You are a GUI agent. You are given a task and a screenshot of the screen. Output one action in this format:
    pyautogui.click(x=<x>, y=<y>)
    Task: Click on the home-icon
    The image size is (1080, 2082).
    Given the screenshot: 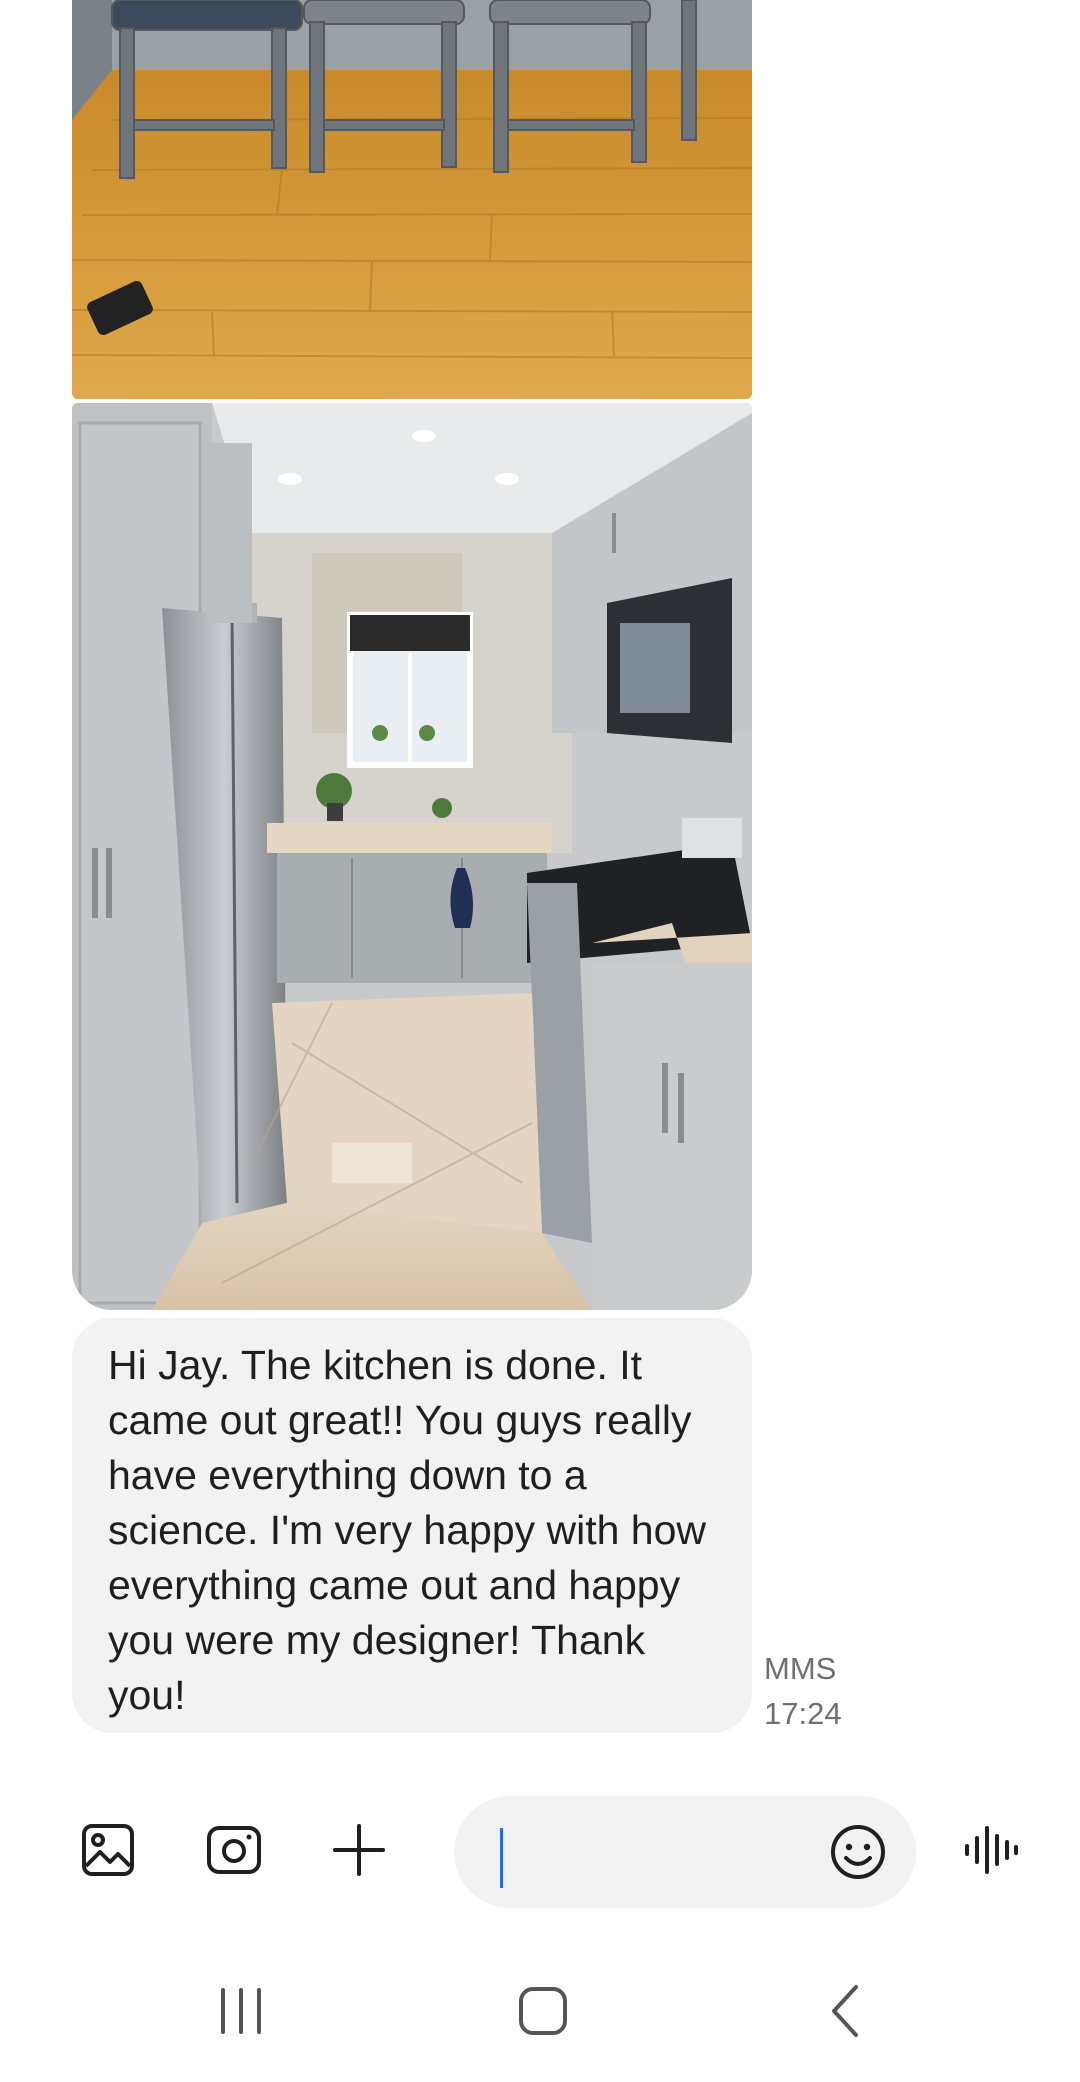 What is the action you would take?
    pyautogui.click(x=543, y=2011)
    